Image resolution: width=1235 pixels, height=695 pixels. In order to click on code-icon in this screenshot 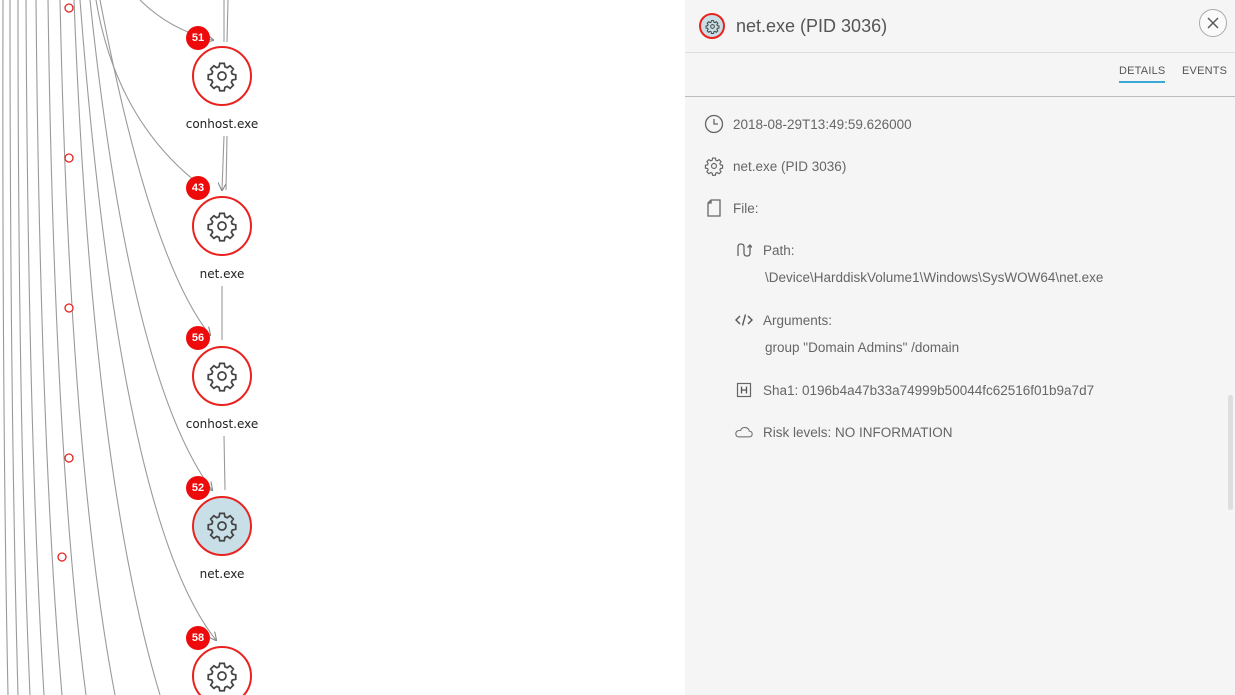, I will do `click(744, 320)`.